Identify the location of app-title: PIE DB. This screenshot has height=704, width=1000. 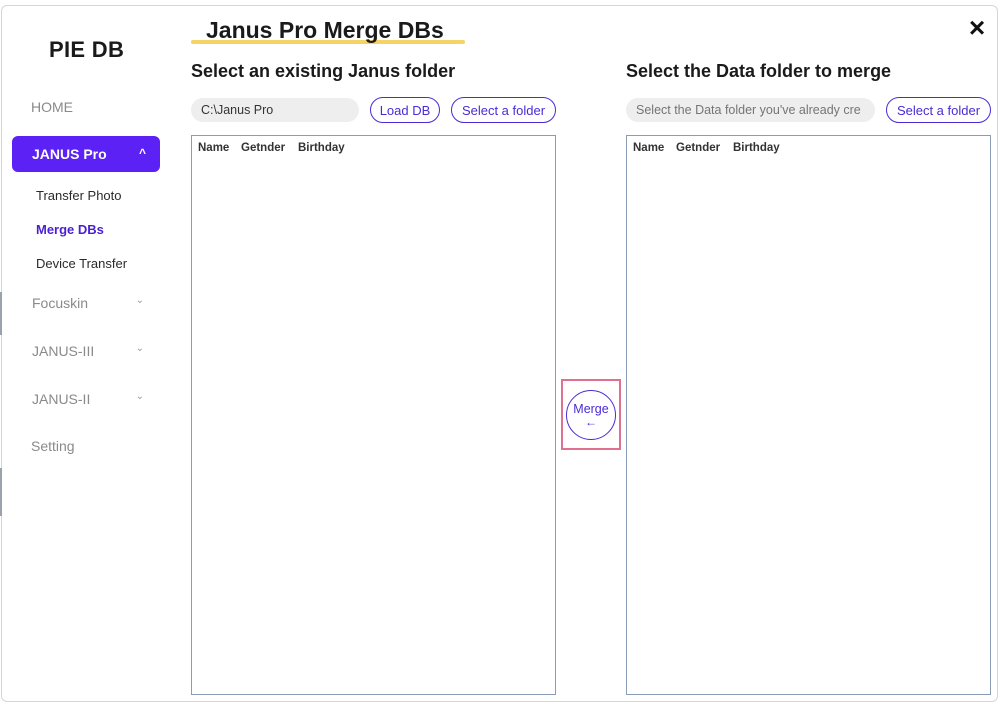
(87, 49).